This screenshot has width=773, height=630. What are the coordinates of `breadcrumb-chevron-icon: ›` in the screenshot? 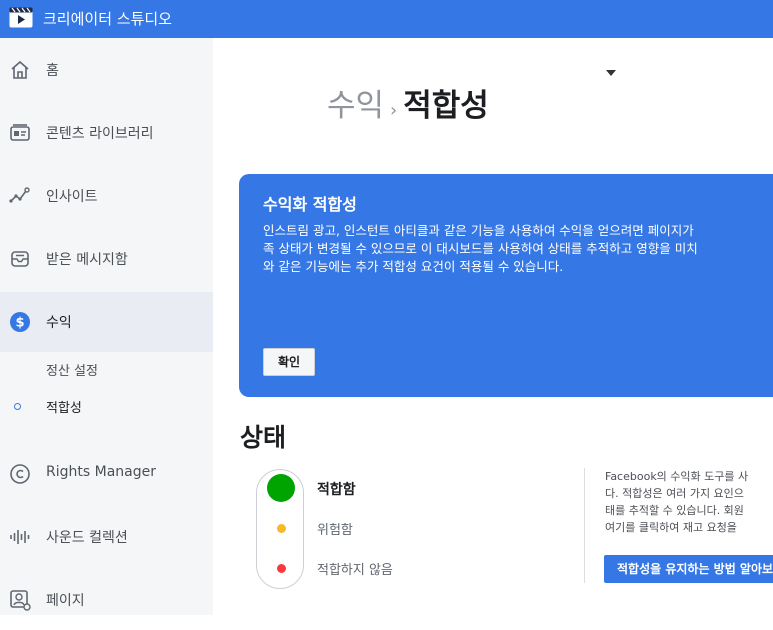 It's located at (394, 110).